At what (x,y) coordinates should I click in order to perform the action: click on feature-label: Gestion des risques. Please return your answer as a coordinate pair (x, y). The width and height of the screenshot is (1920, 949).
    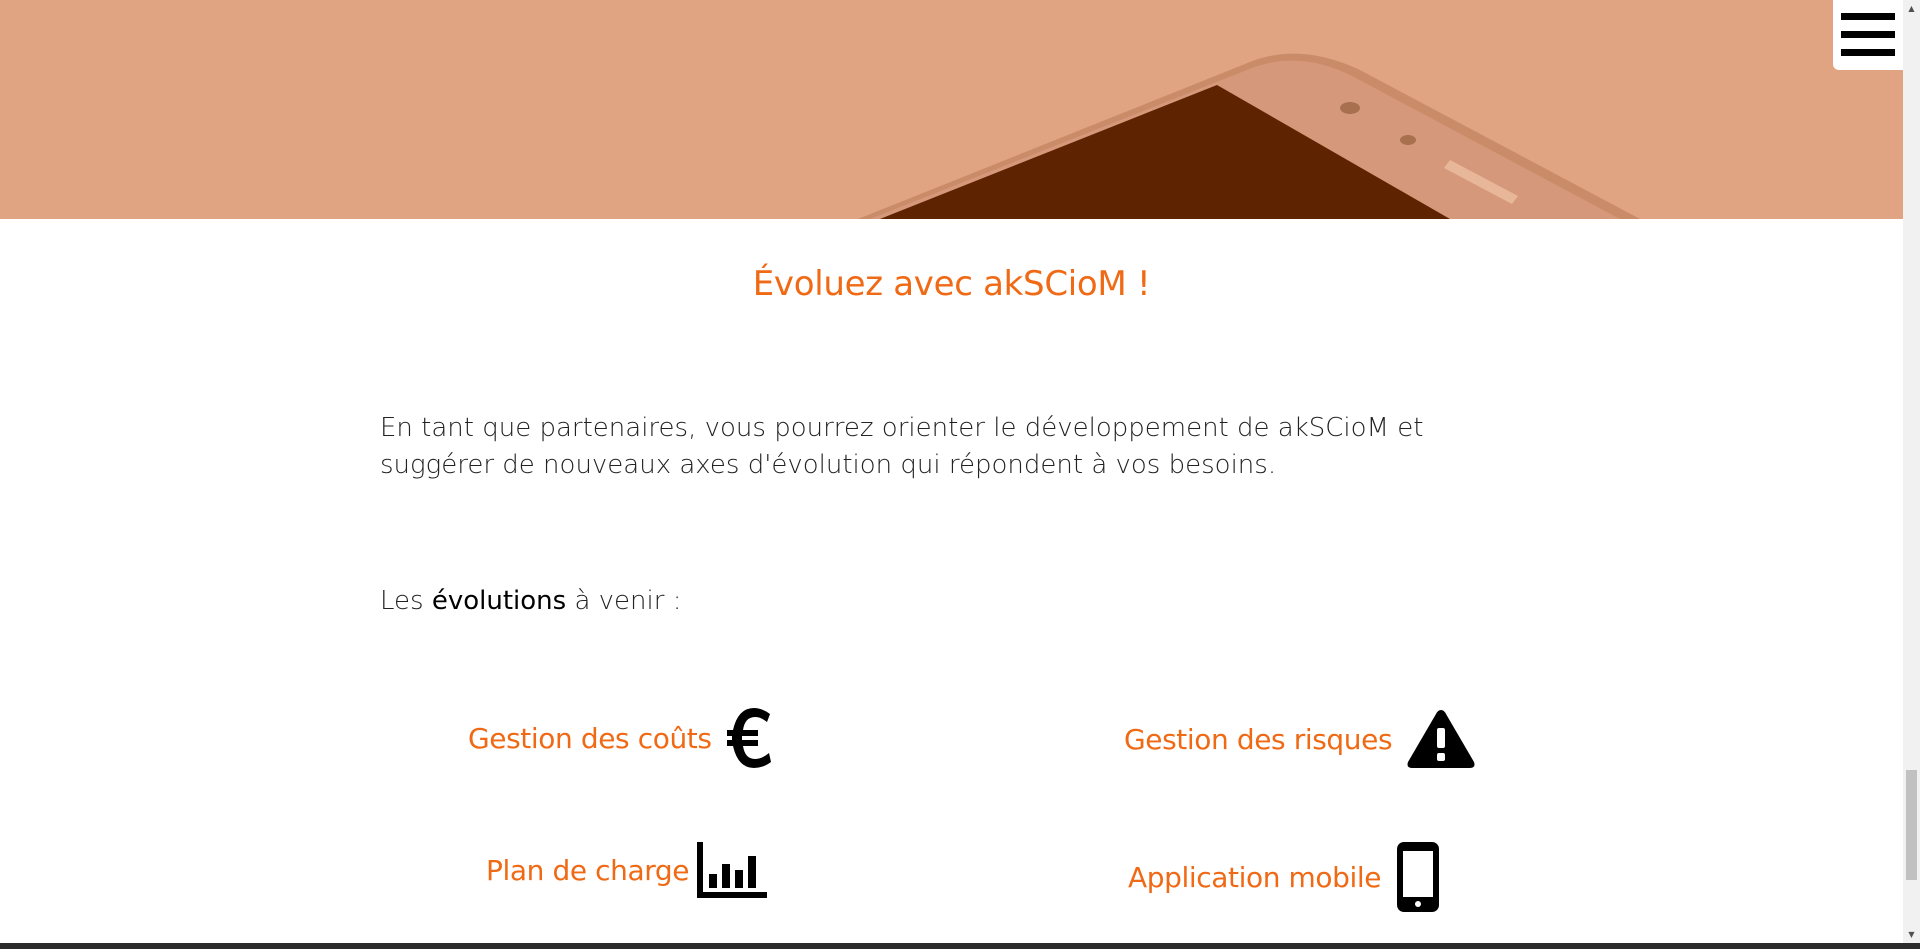
    Looking at the image, I should click on (1258, 739).